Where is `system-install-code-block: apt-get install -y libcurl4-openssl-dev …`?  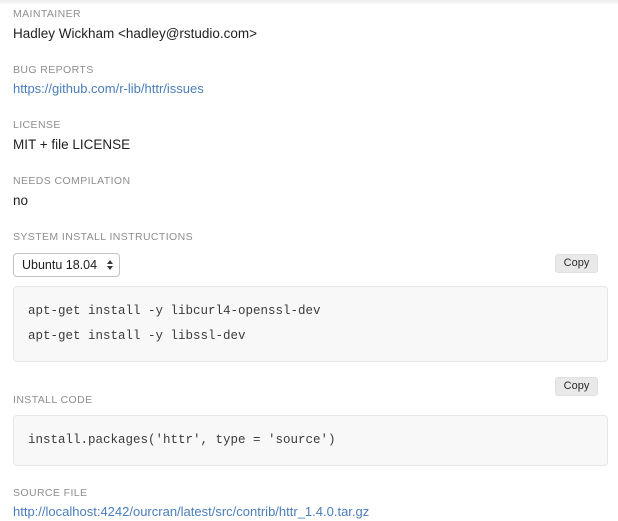
system-install-code-block: apt-get install -y libcurl4-openssl-dev … is located at coordinates (310, 324).